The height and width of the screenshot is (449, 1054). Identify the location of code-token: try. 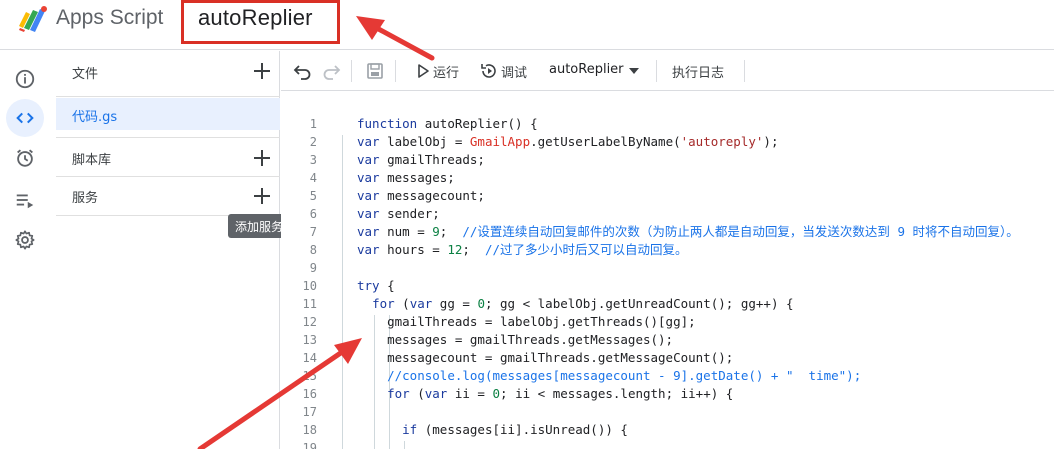
(368, 285).